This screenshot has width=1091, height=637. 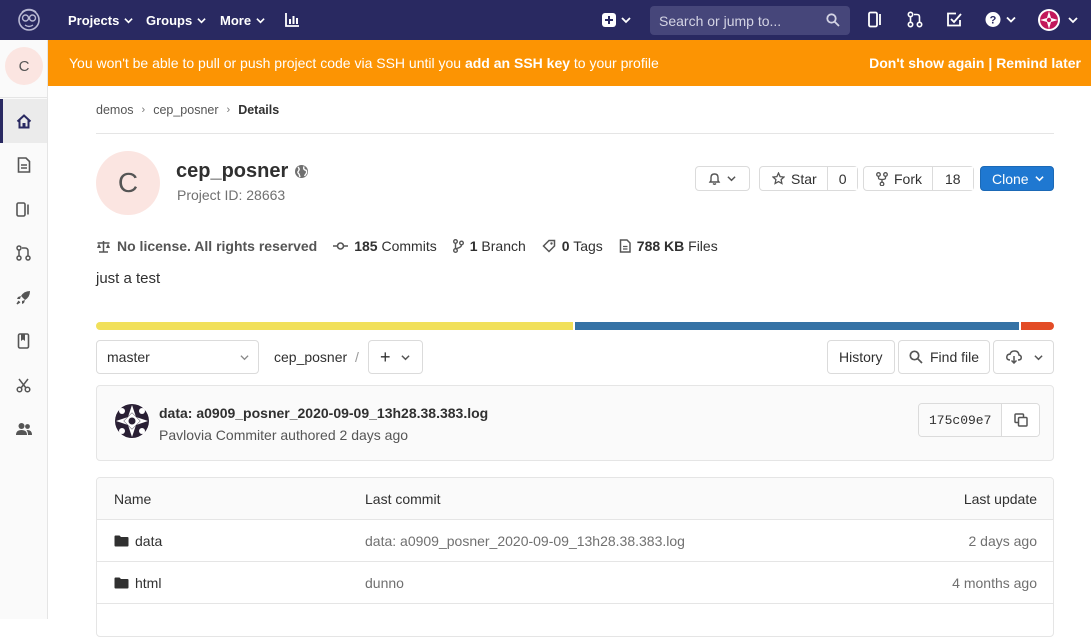 What do you see at coordinates (861, 357) in the screenshot?
I see `history-button: History` at bounding box center [861, 357].